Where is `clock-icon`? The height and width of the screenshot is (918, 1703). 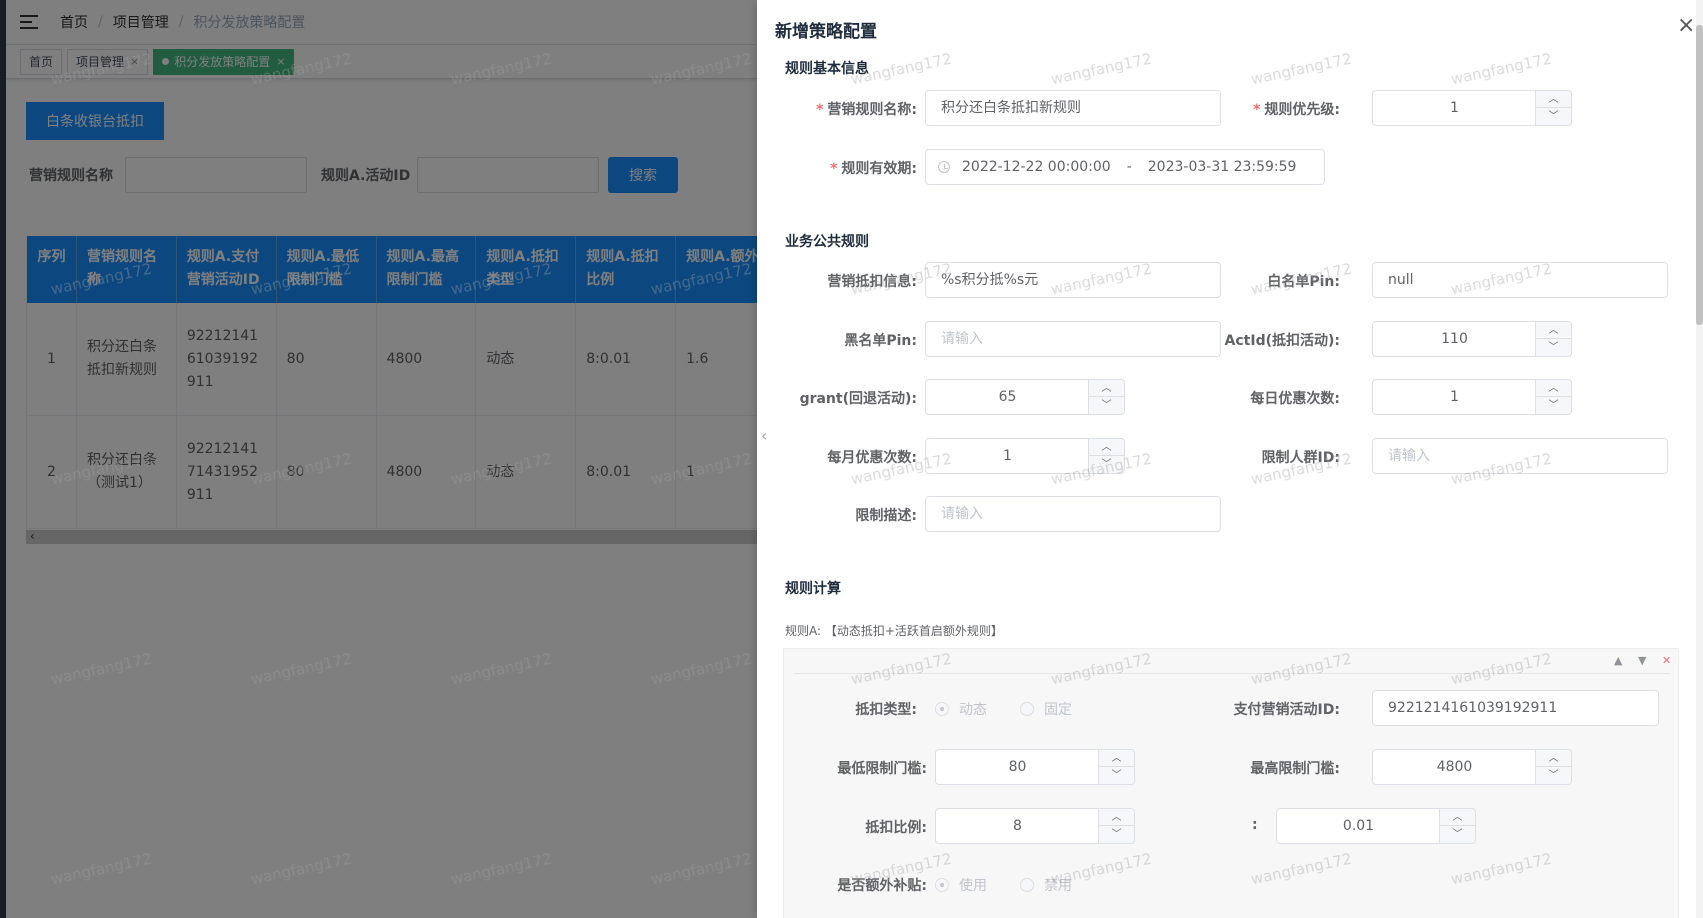 clock-icon is located at coordinates (944, 167).